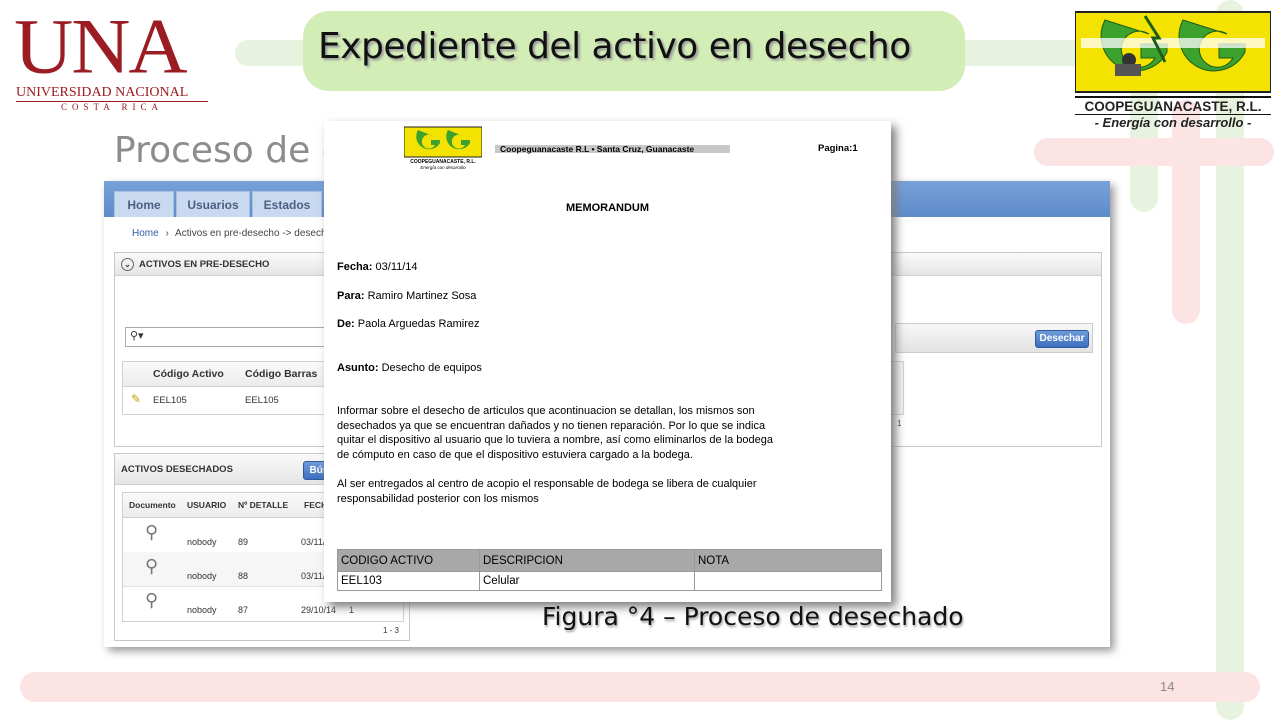  What do you see at coordinates (352, 610) in the screenshot?
I see `cell-extra: 1` at bounding box center [352, 610].